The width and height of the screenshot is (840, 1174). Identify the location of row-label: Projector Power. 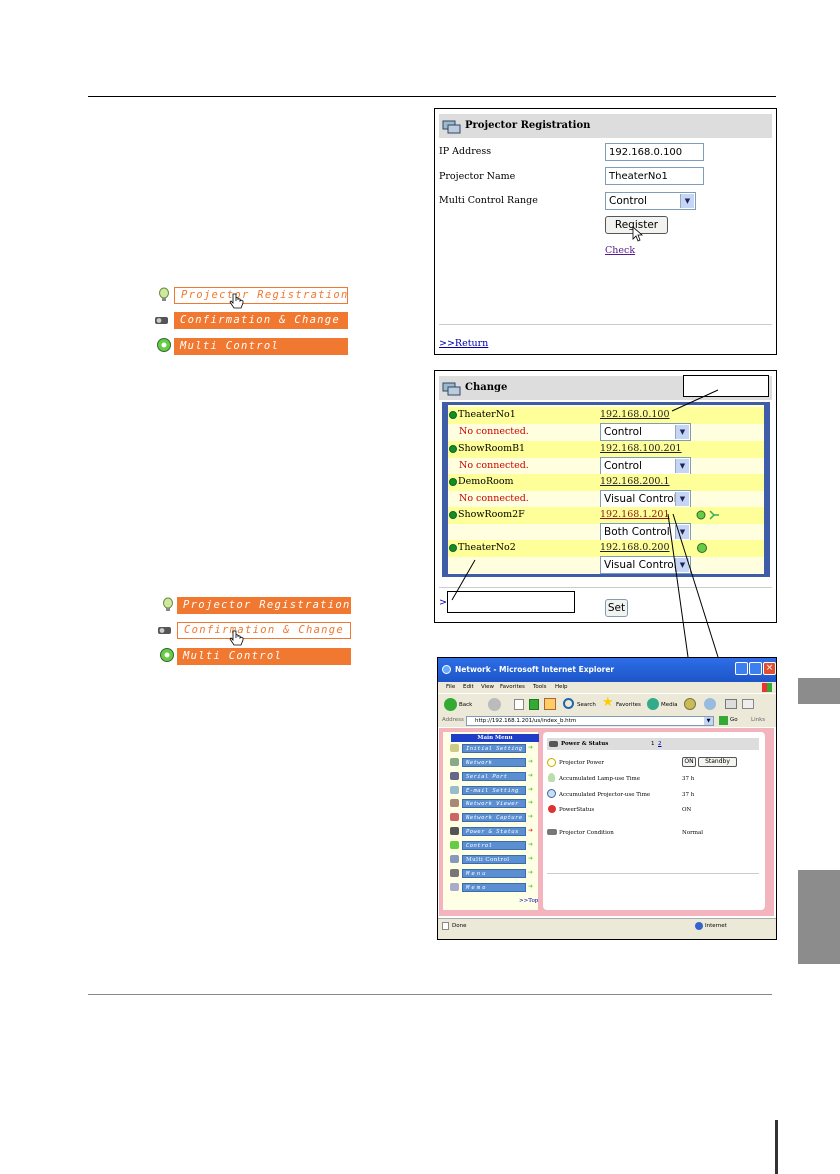
(581, 763).